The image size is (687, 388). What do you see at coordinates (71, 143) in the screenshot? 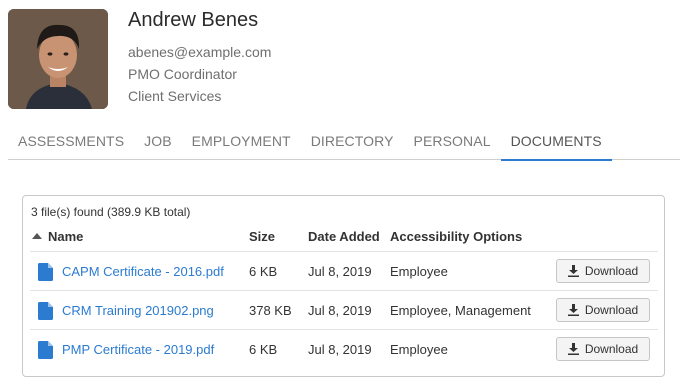
I see `tab-assessments: ASSESSMENTS` at bounding box center [71, 143].